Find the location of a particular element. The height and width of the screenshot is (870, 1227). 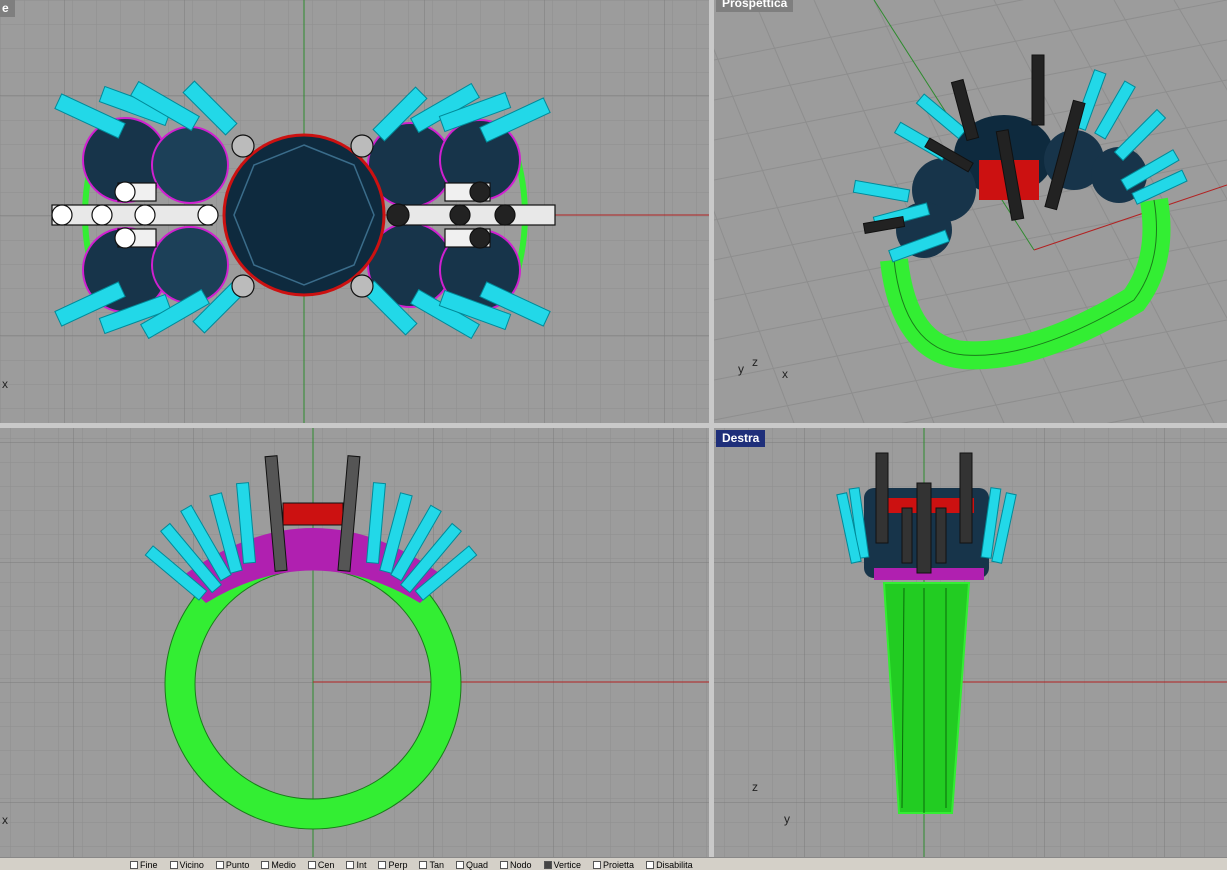

osnap-punto: Punto is located at coordinates (232, 864).